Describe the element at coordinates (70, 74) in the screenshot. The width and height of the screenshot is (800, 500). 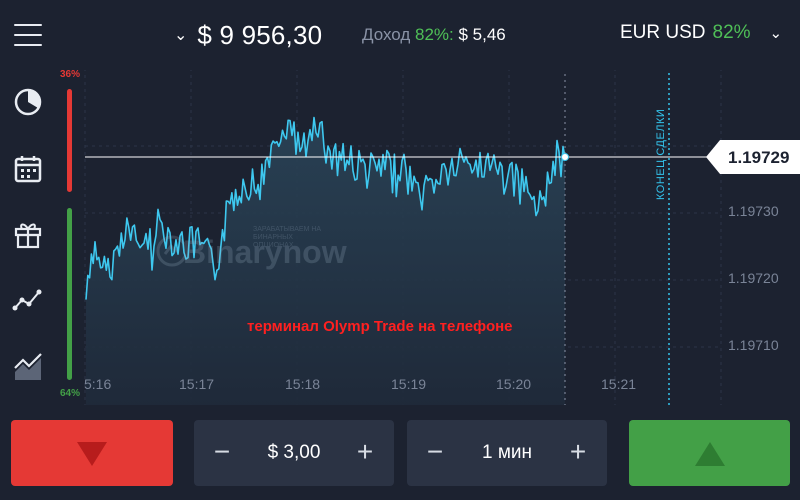
I see `sell-sentiment-percent: 36%` at that location.